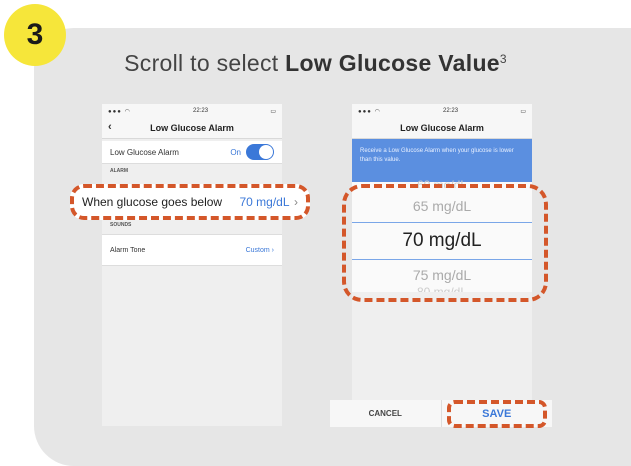 Image resolution: width=631 pixels, height=466 pixels. What do you see at coordinates (192, 250) in the screenshot?
I see `alarm-tone-row: Alarm Tone Custom ›` at bounding box center [192, 250].